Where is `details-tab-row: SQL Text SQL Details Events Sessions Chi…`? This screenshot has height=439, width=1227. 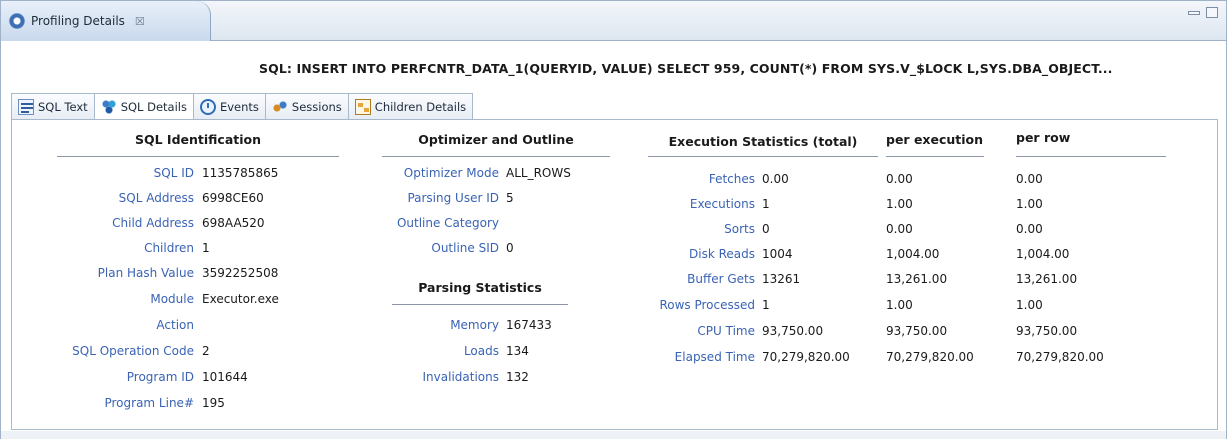 details-tab-row: SQL Text SQL Details Events Sessions Chi… is located at coordinates (242, 106).